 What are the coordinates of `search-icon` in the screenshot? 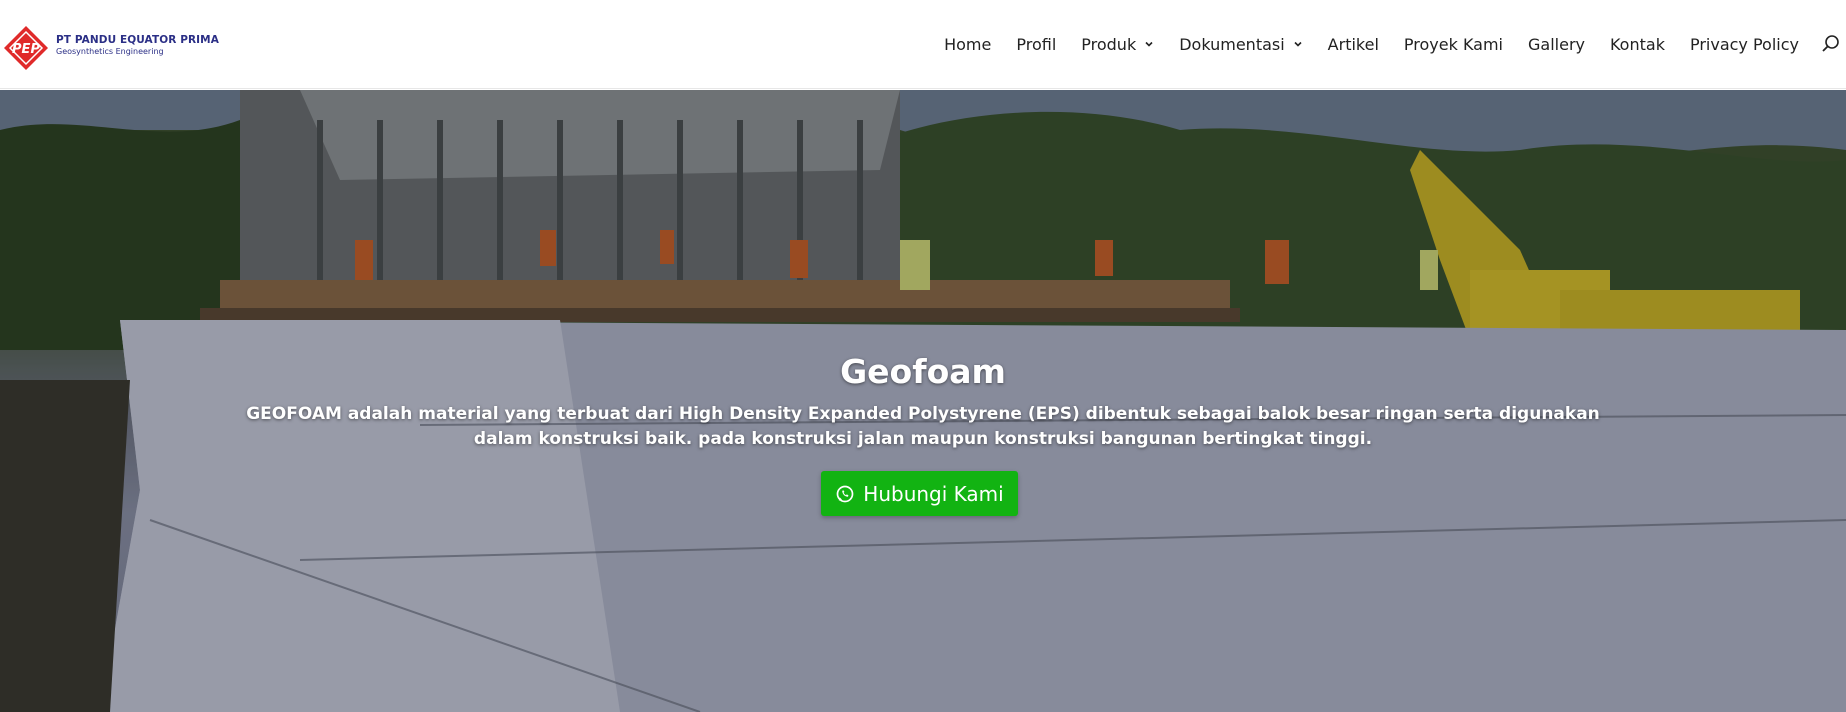 It's located at (1831, 44).